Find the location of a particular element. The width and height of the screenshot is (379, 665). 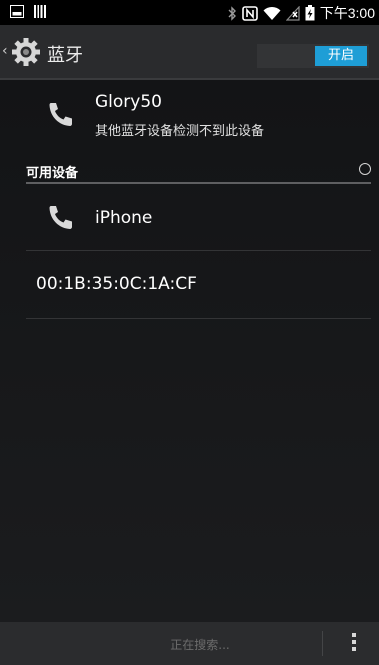

scanning-spinner-icon is located at coordinates (365, 169).